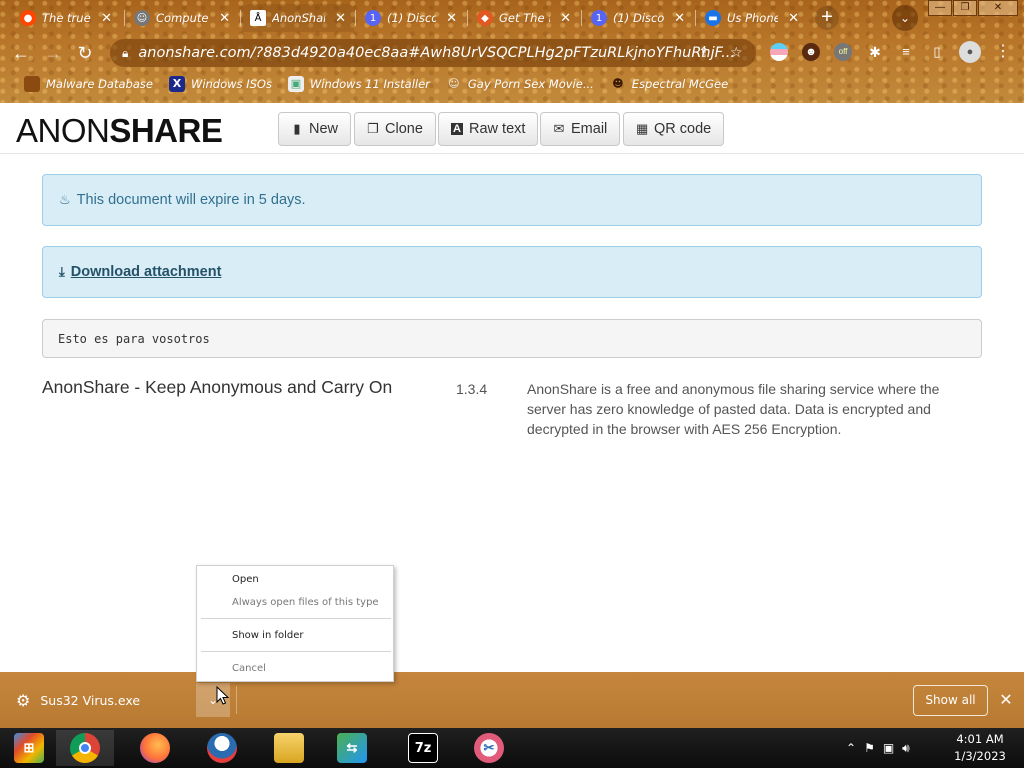 The height and width of the screenshot is (768, 1024). Describe the element at coordinates (906, 52) in the screenshot. I see `media-queue-icon: ≡` at that location.